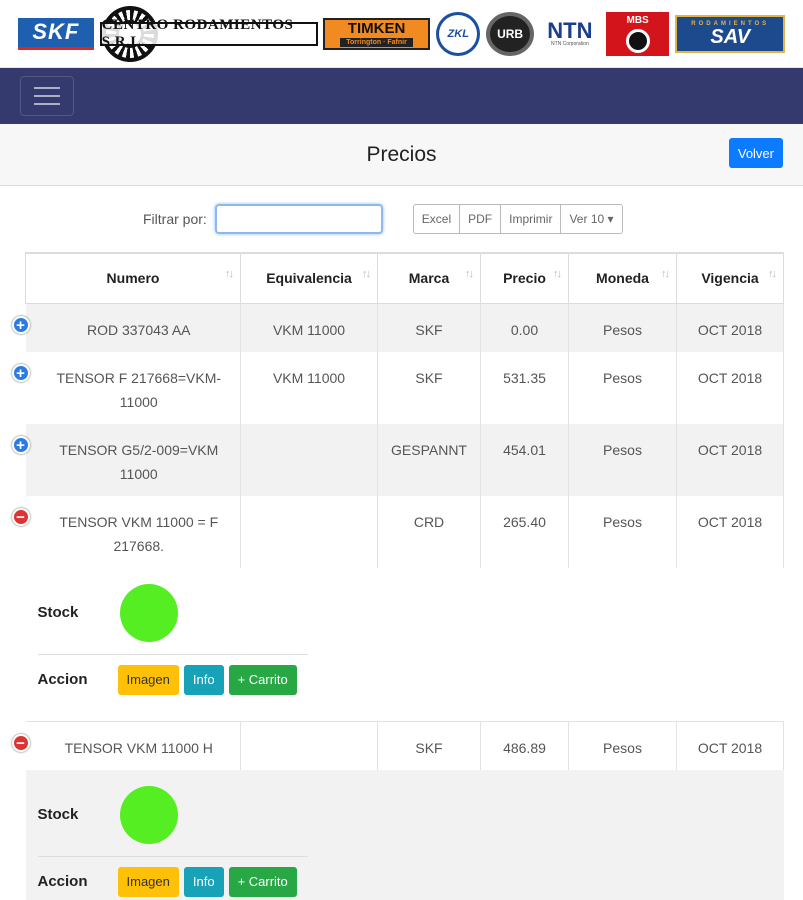 The width and height of the screenshot is (803, 900). What do you see at coordinates (309, 327) in the screenshot?
I see `cell-equivalencia: VKM 11000` at bounding box center [309, 327].